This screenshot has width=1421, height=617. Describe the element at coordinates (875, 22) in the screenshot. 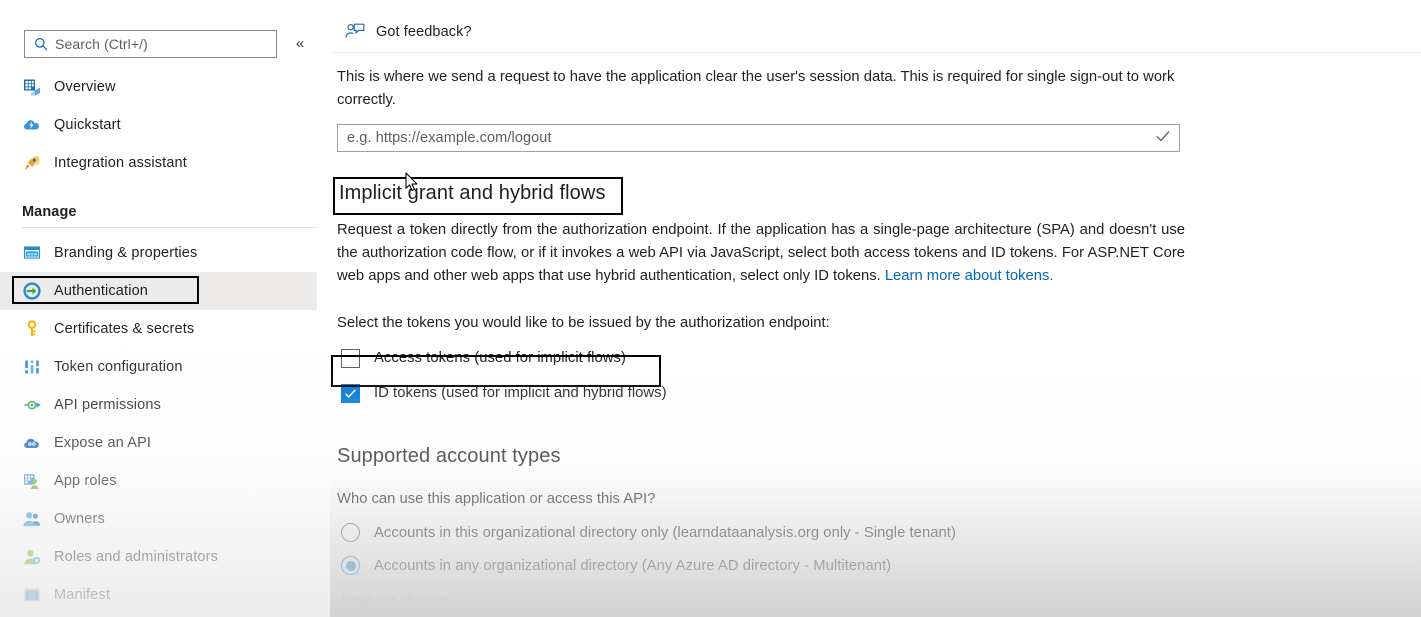

I see `got-feedback-row: Got feedback?` at that location.